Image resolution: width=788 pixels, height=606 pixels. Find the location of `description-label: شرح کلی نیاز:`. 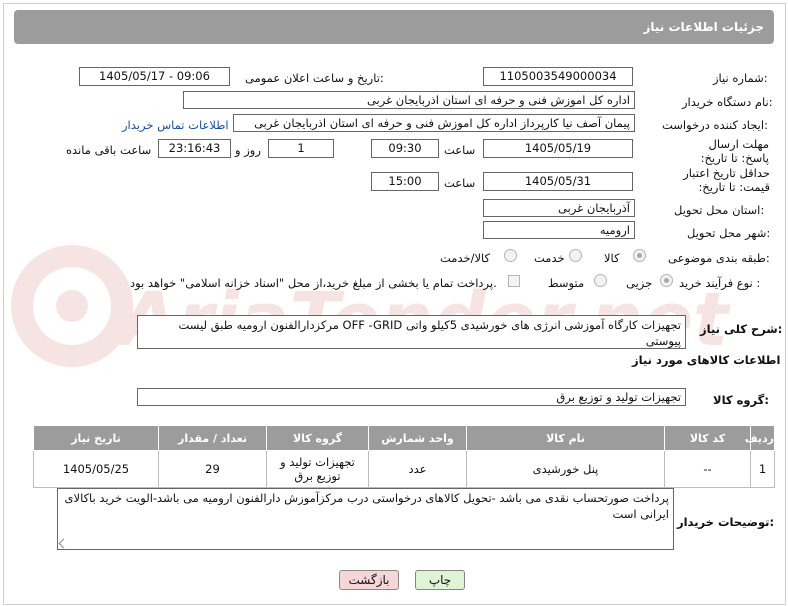

description-label: شرح کلی نیاز: is located at coordinates (741, 329).